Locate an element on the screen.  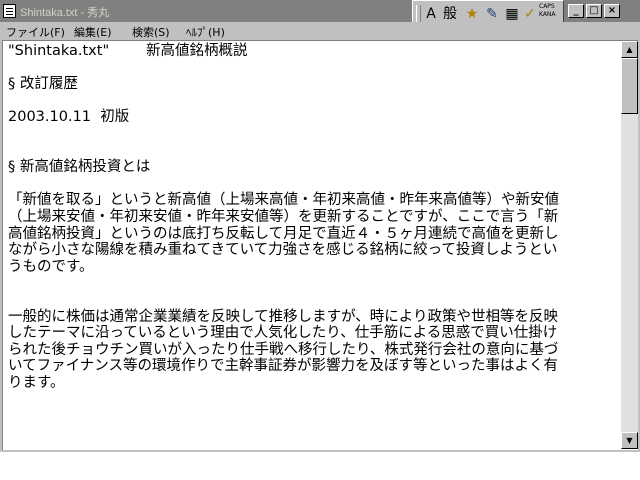
menu-help: ﾍﾙﾌﾟ(H) is located at coordinates (205, 32).